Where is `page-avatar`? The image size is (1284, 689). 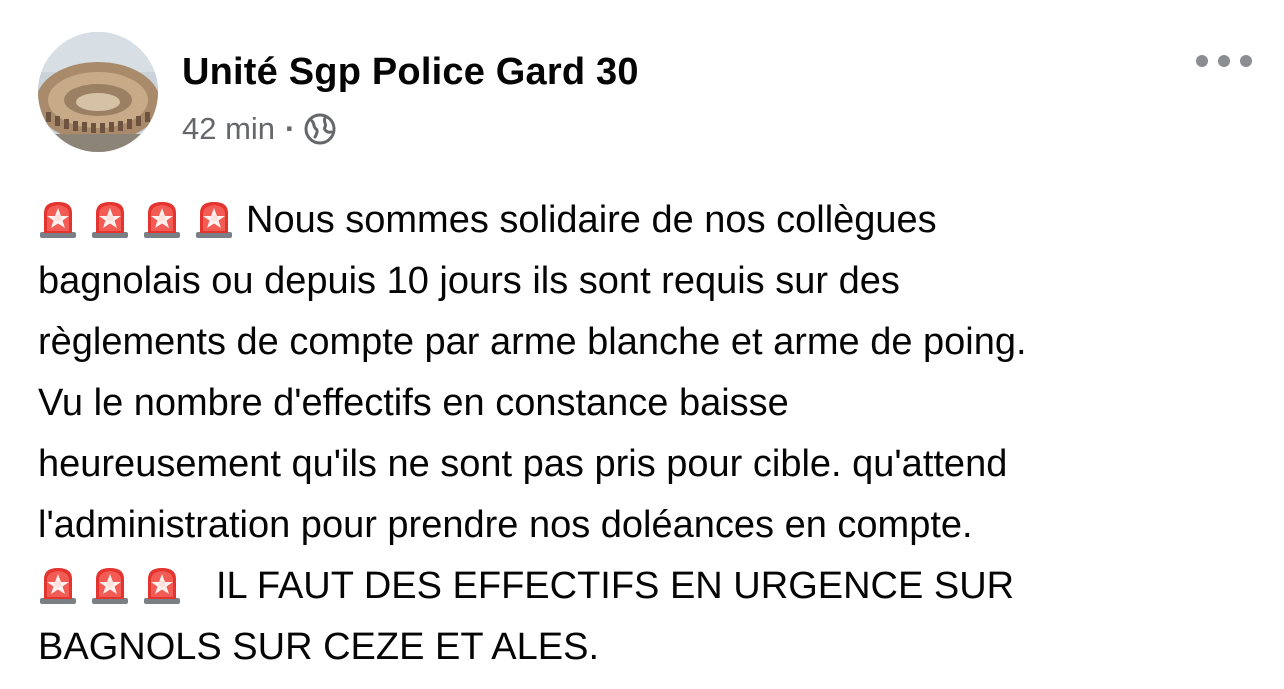
page-avatar is located at coordinates (98, 92).